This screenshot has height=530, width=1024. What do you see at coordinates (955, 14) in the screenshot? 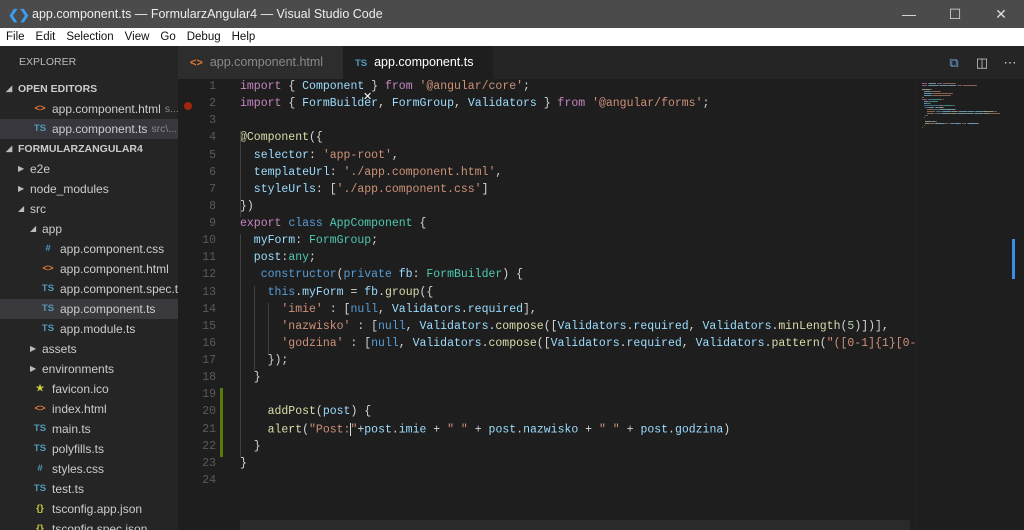
I see `maximize-button: ☐` at bounding box center [955, 14].